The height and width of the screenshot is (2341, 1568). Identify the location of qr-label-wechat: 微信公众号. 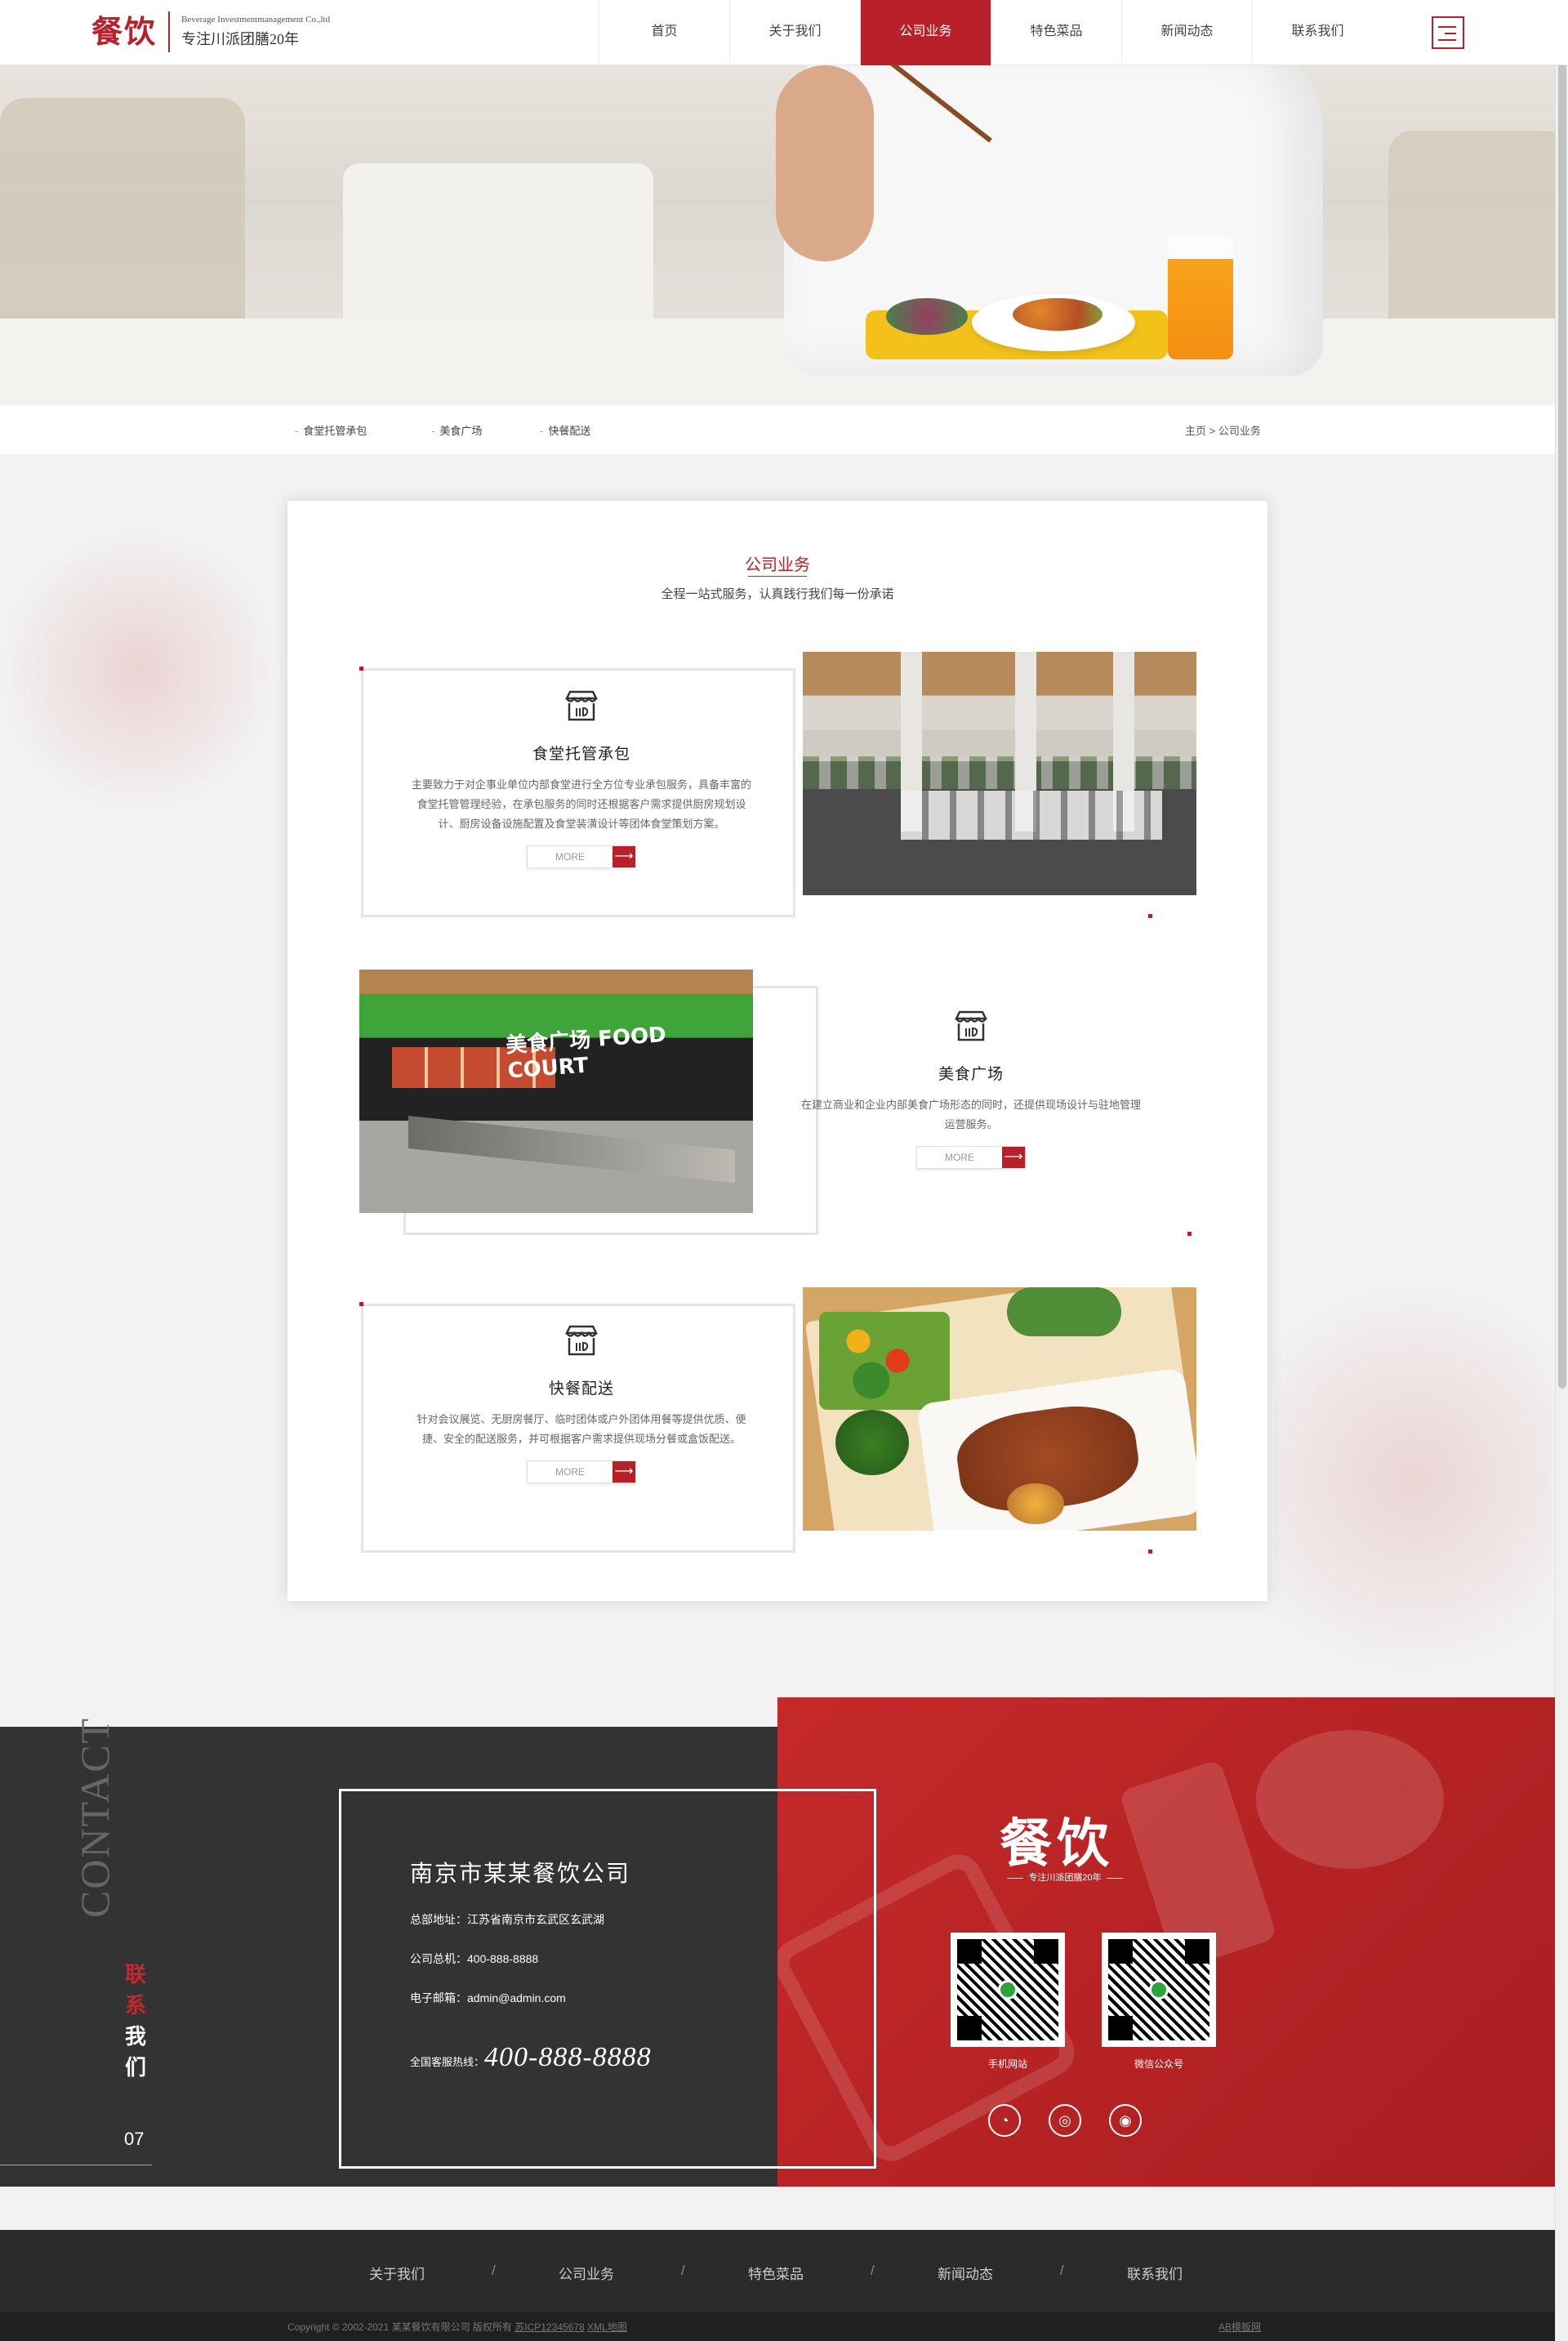
(1158, 2064).